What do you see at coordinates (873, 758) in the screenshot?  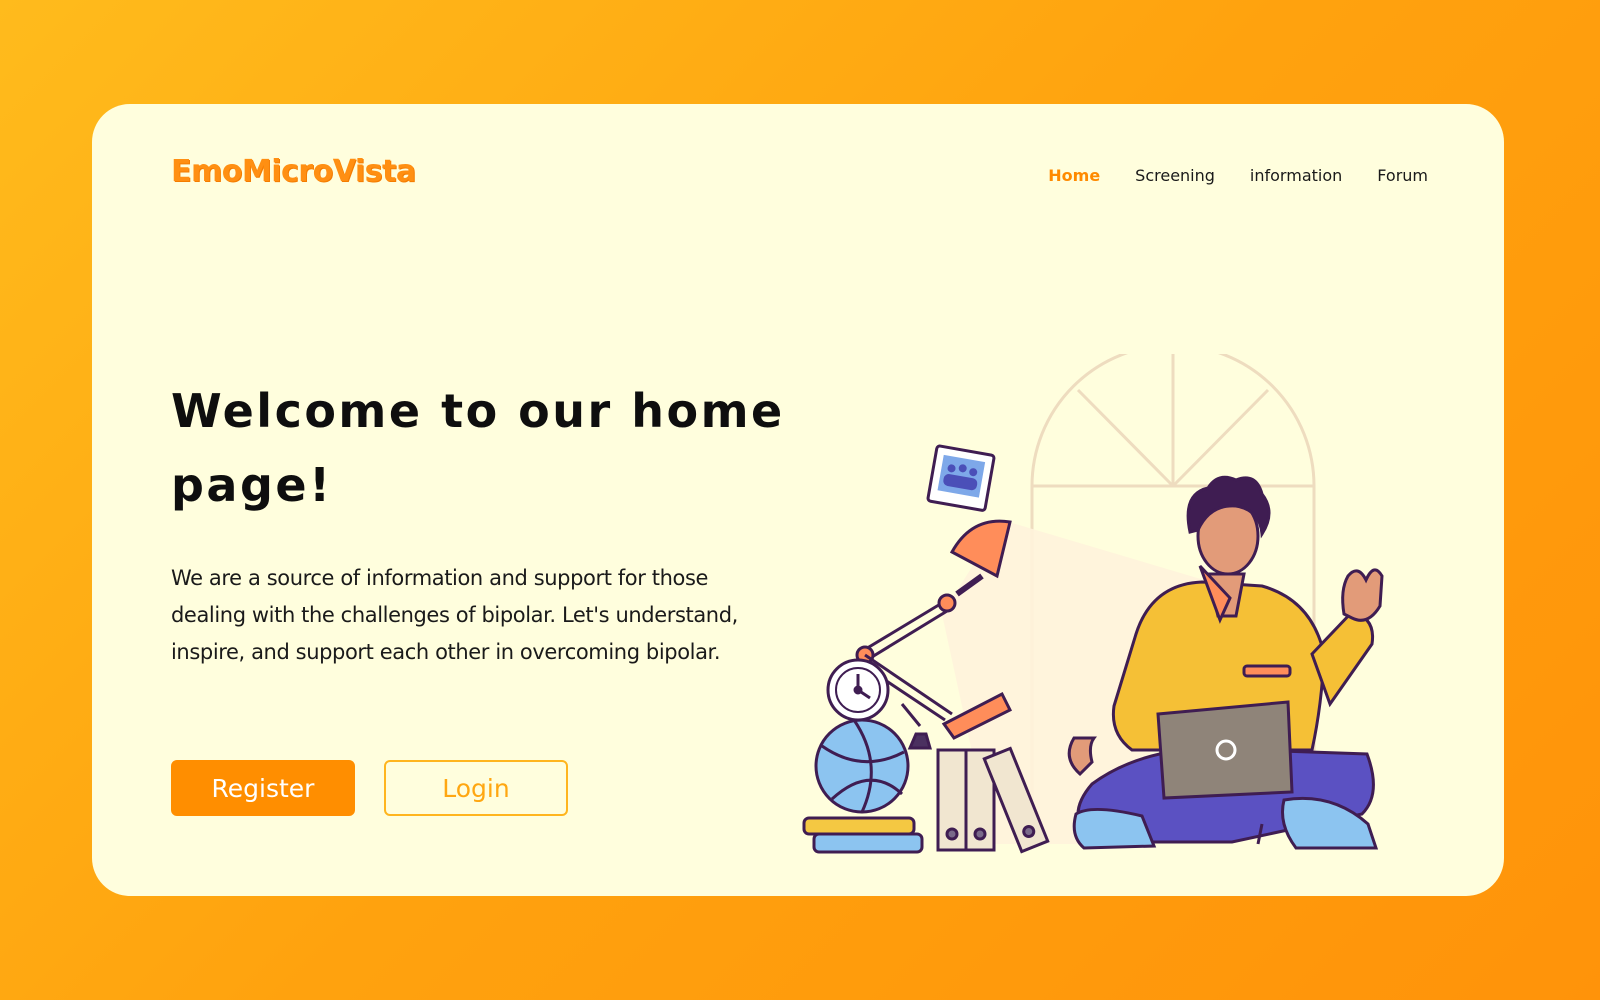 I see `globe-icon` at bounding box center [873, 758].